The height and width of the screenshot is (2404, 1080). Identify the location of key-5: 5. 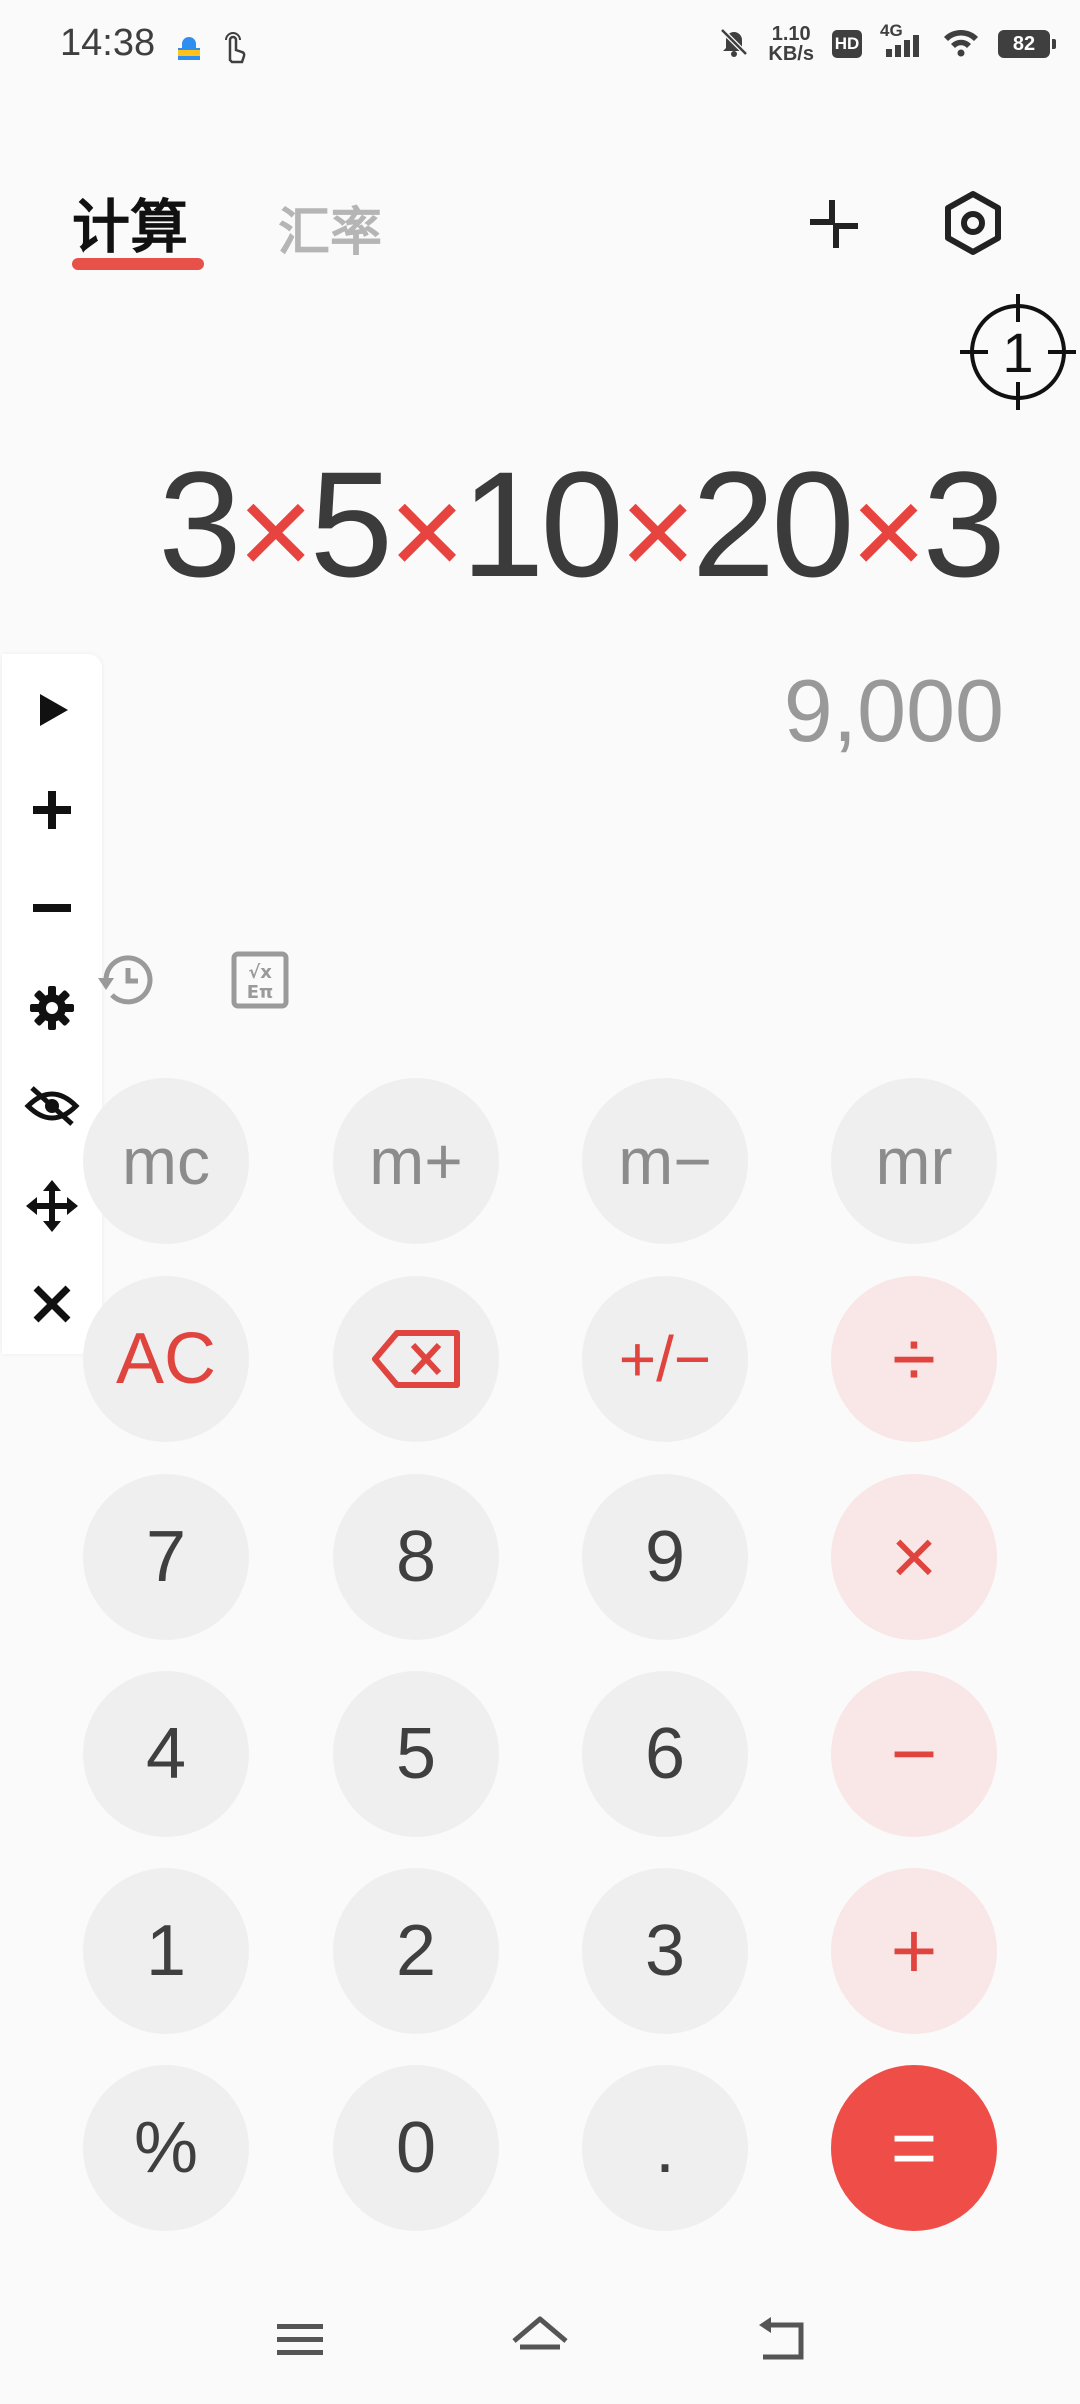
(416, 1754).